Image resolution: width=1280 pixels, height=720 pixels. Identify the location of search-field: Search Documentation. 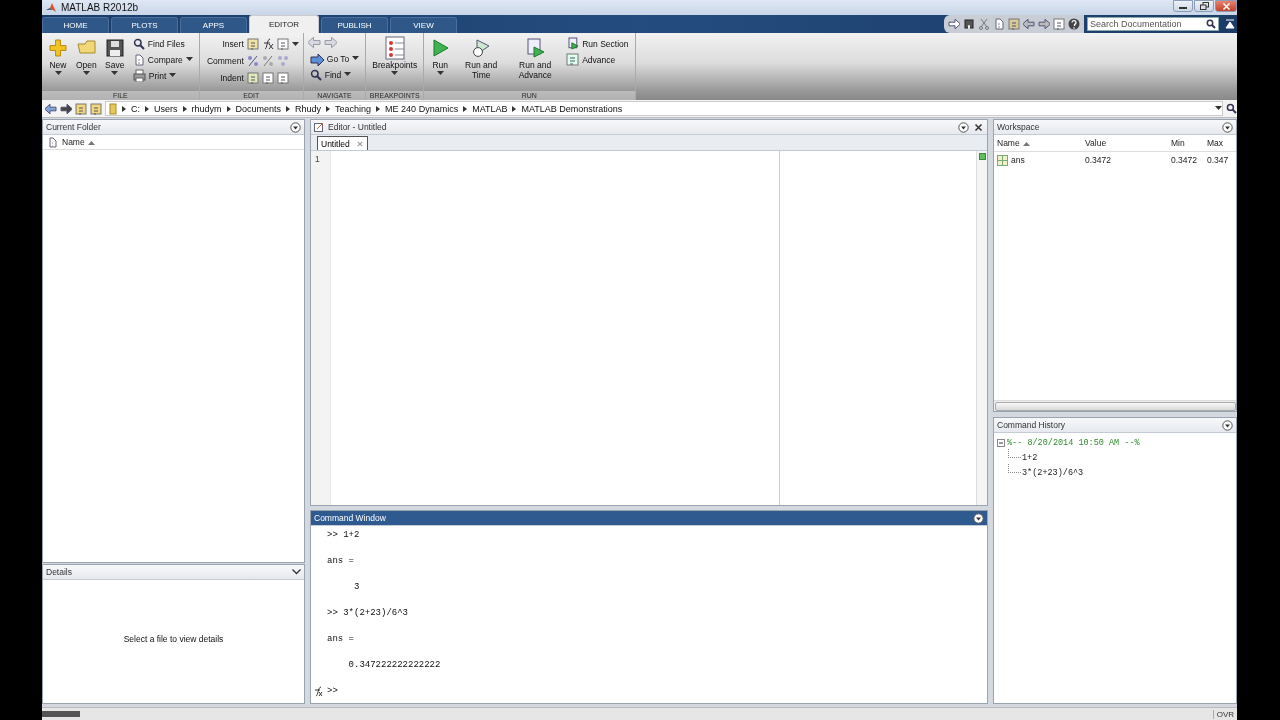
(1153, 24).